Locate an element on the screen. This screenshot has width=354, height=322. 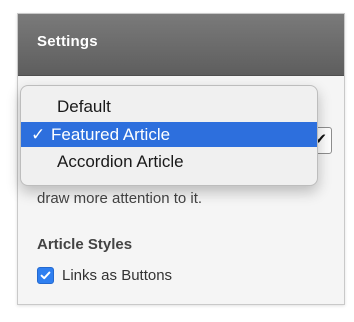
links-as-buttons-option: Links as Buttons is located at coordinates (104, 275).